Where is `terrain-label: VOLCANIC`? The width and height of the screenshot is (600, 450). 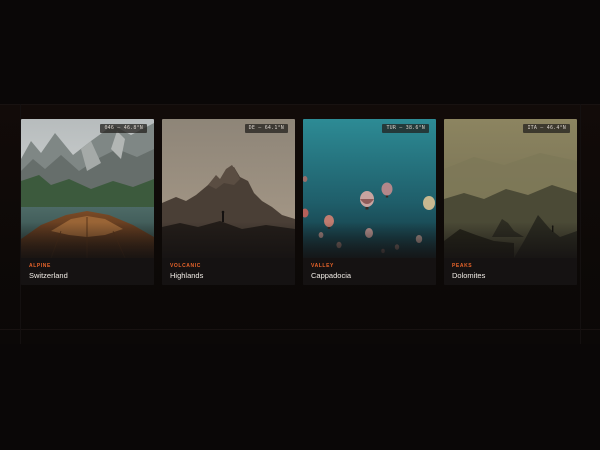 terrain-label: VOLCANIC is located at coordinates (185, 266).